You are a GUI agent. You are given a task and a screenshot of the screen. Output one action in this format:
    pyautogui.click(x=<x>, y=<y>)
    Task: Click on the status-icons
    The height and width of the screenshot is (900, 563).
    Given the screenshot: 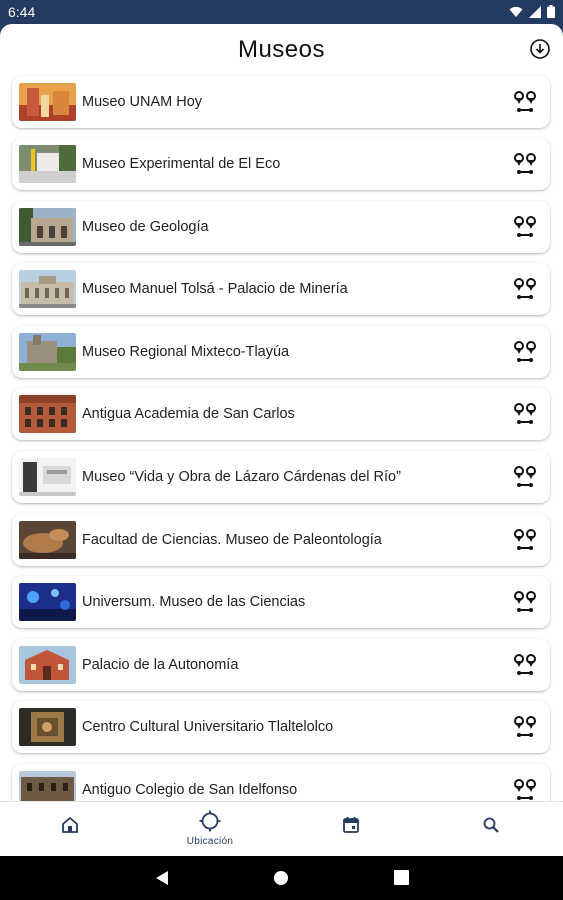 What is the action you would take?
    pyautogui.click(x=532, y=11)
    